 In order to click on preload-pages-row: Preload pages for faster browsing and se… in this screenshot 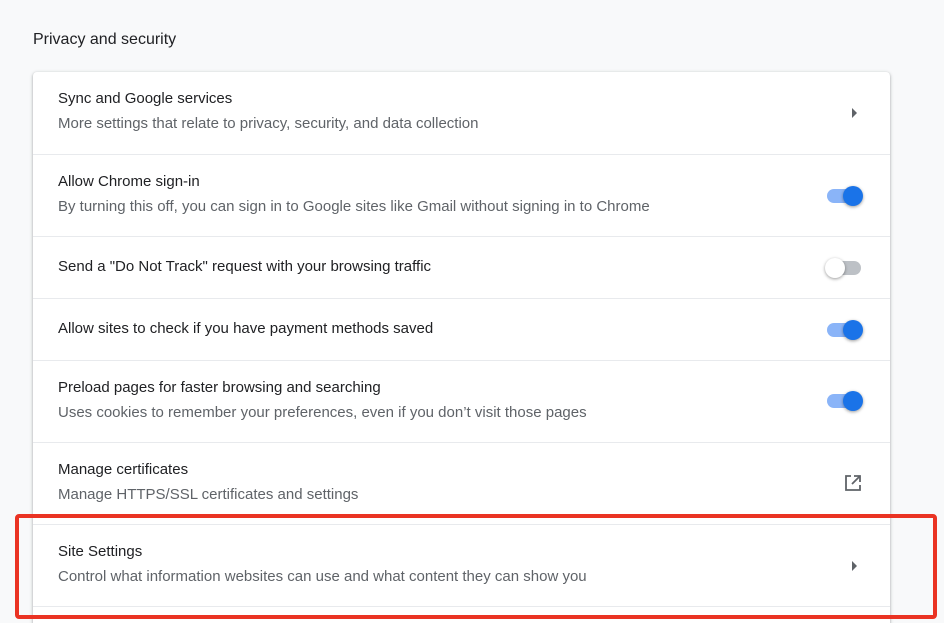, I will do `click(461, 401)`.